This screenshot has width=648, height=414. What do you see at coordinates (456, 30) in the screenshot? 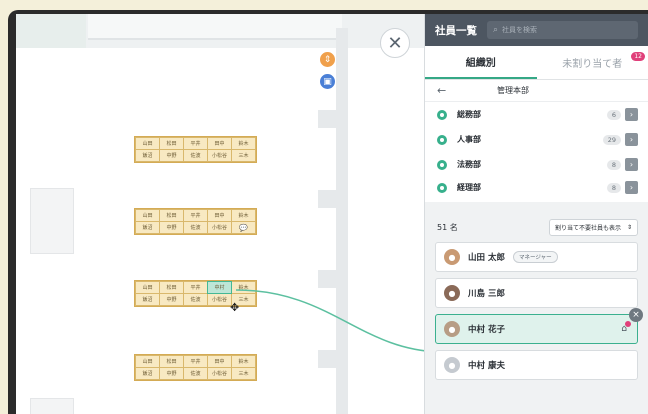
I see `panel-title: 社員一覧` at bounding box center [456, 30].